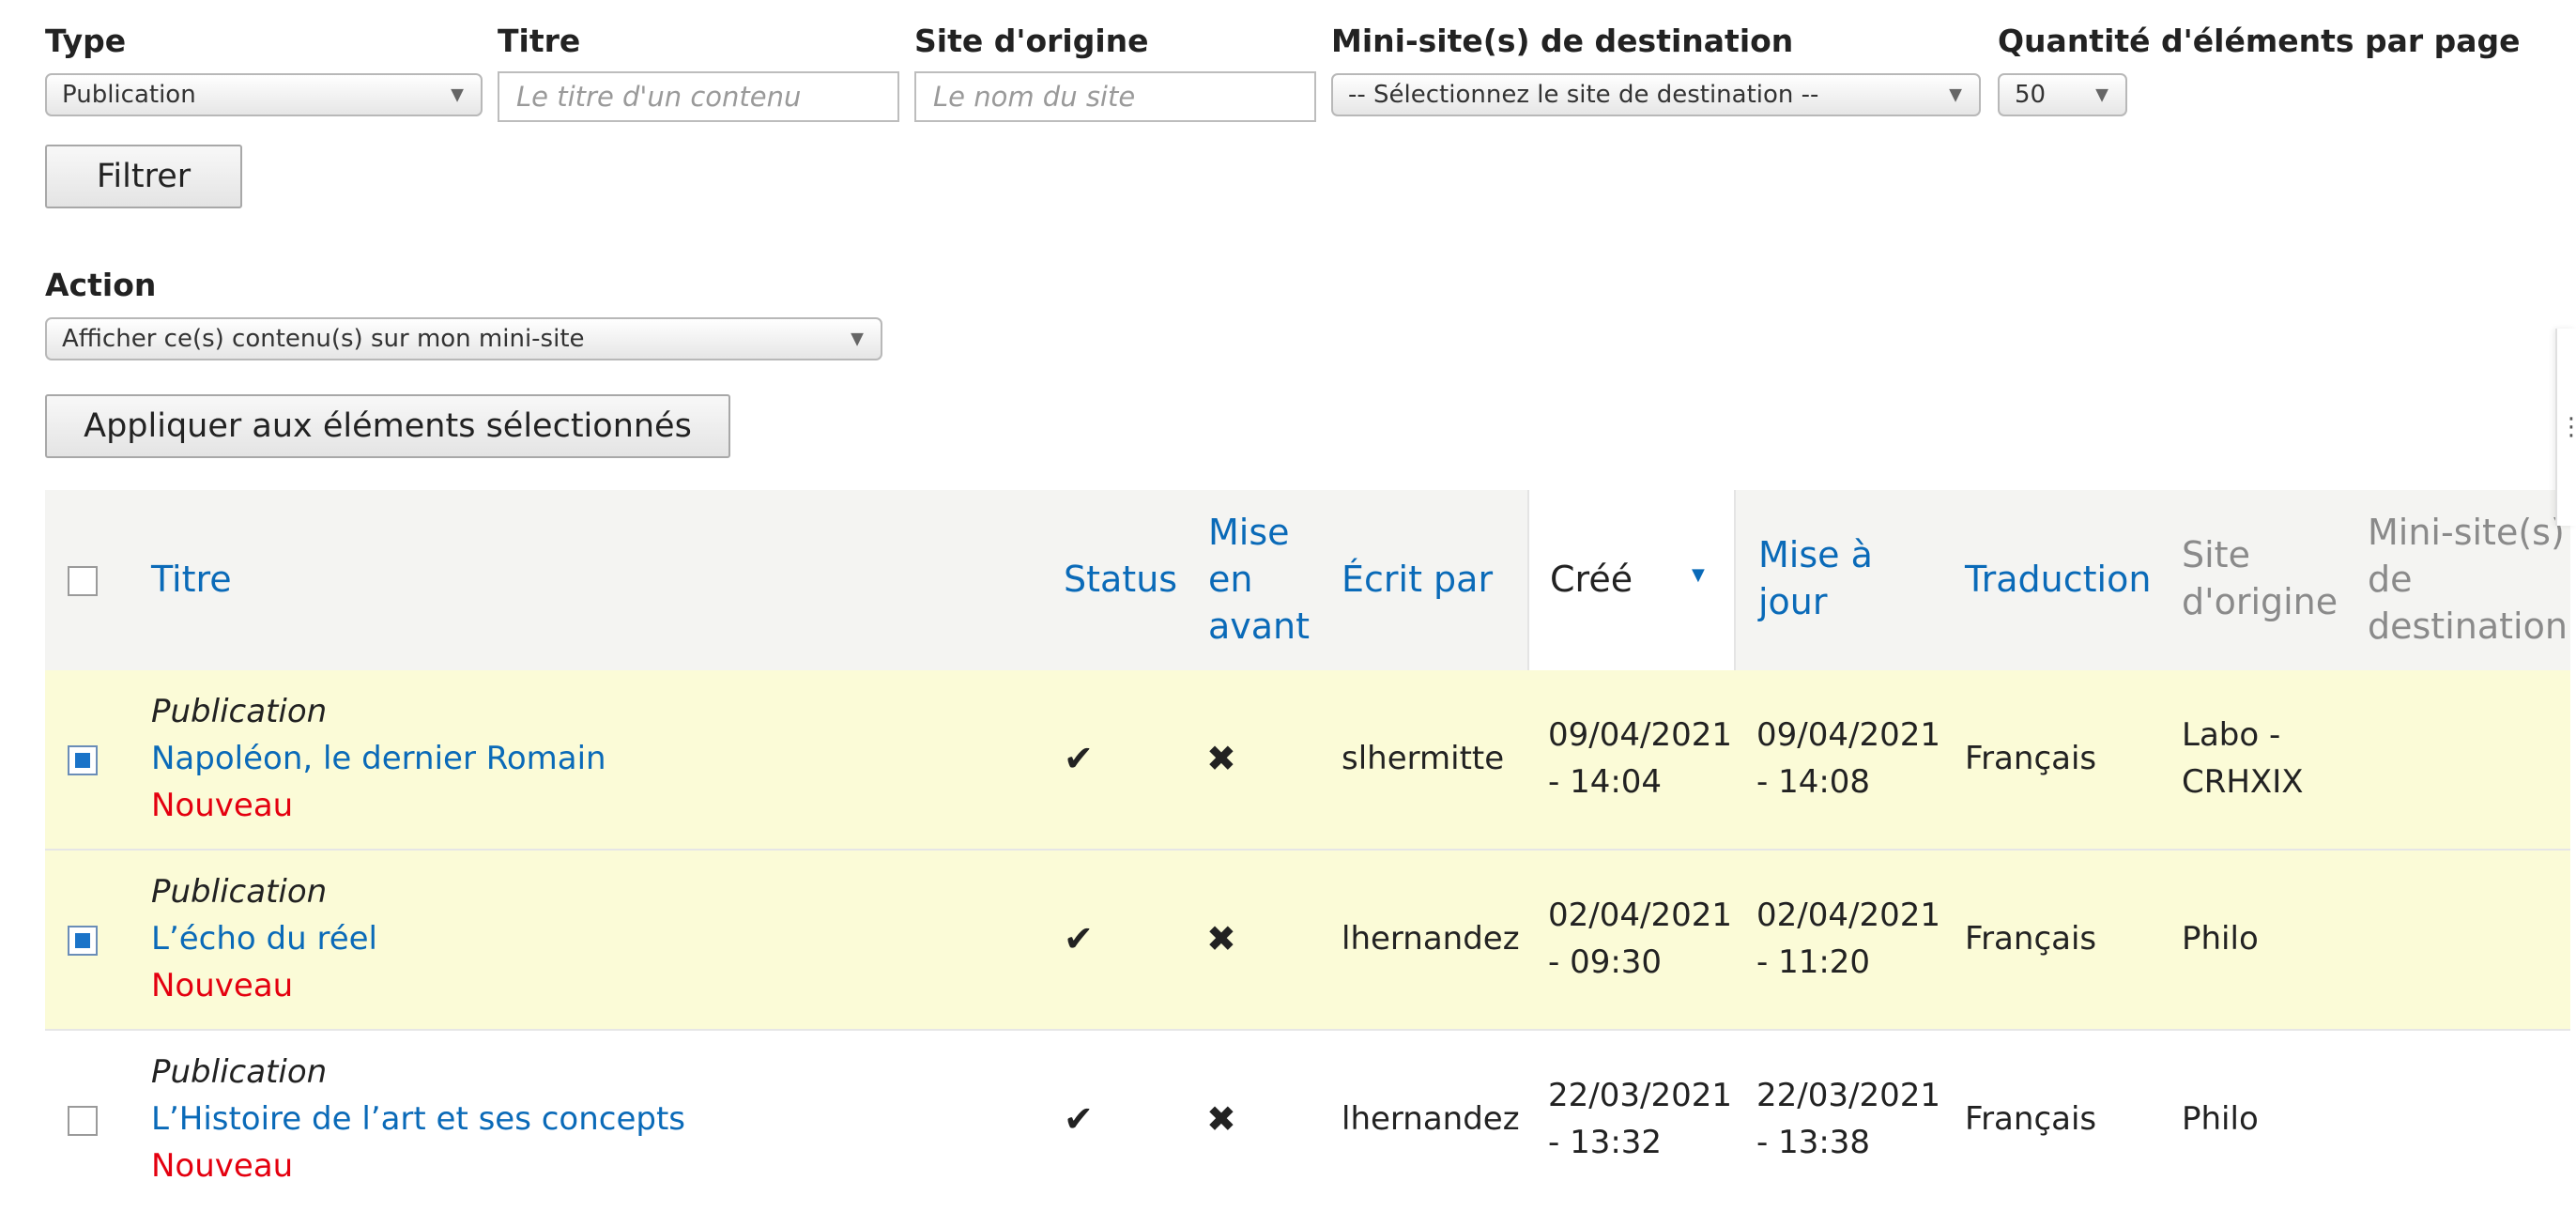  Describe the element at coordinates (2058, 579) in the screenshot. I see `column-translation: Traduction` at that location.